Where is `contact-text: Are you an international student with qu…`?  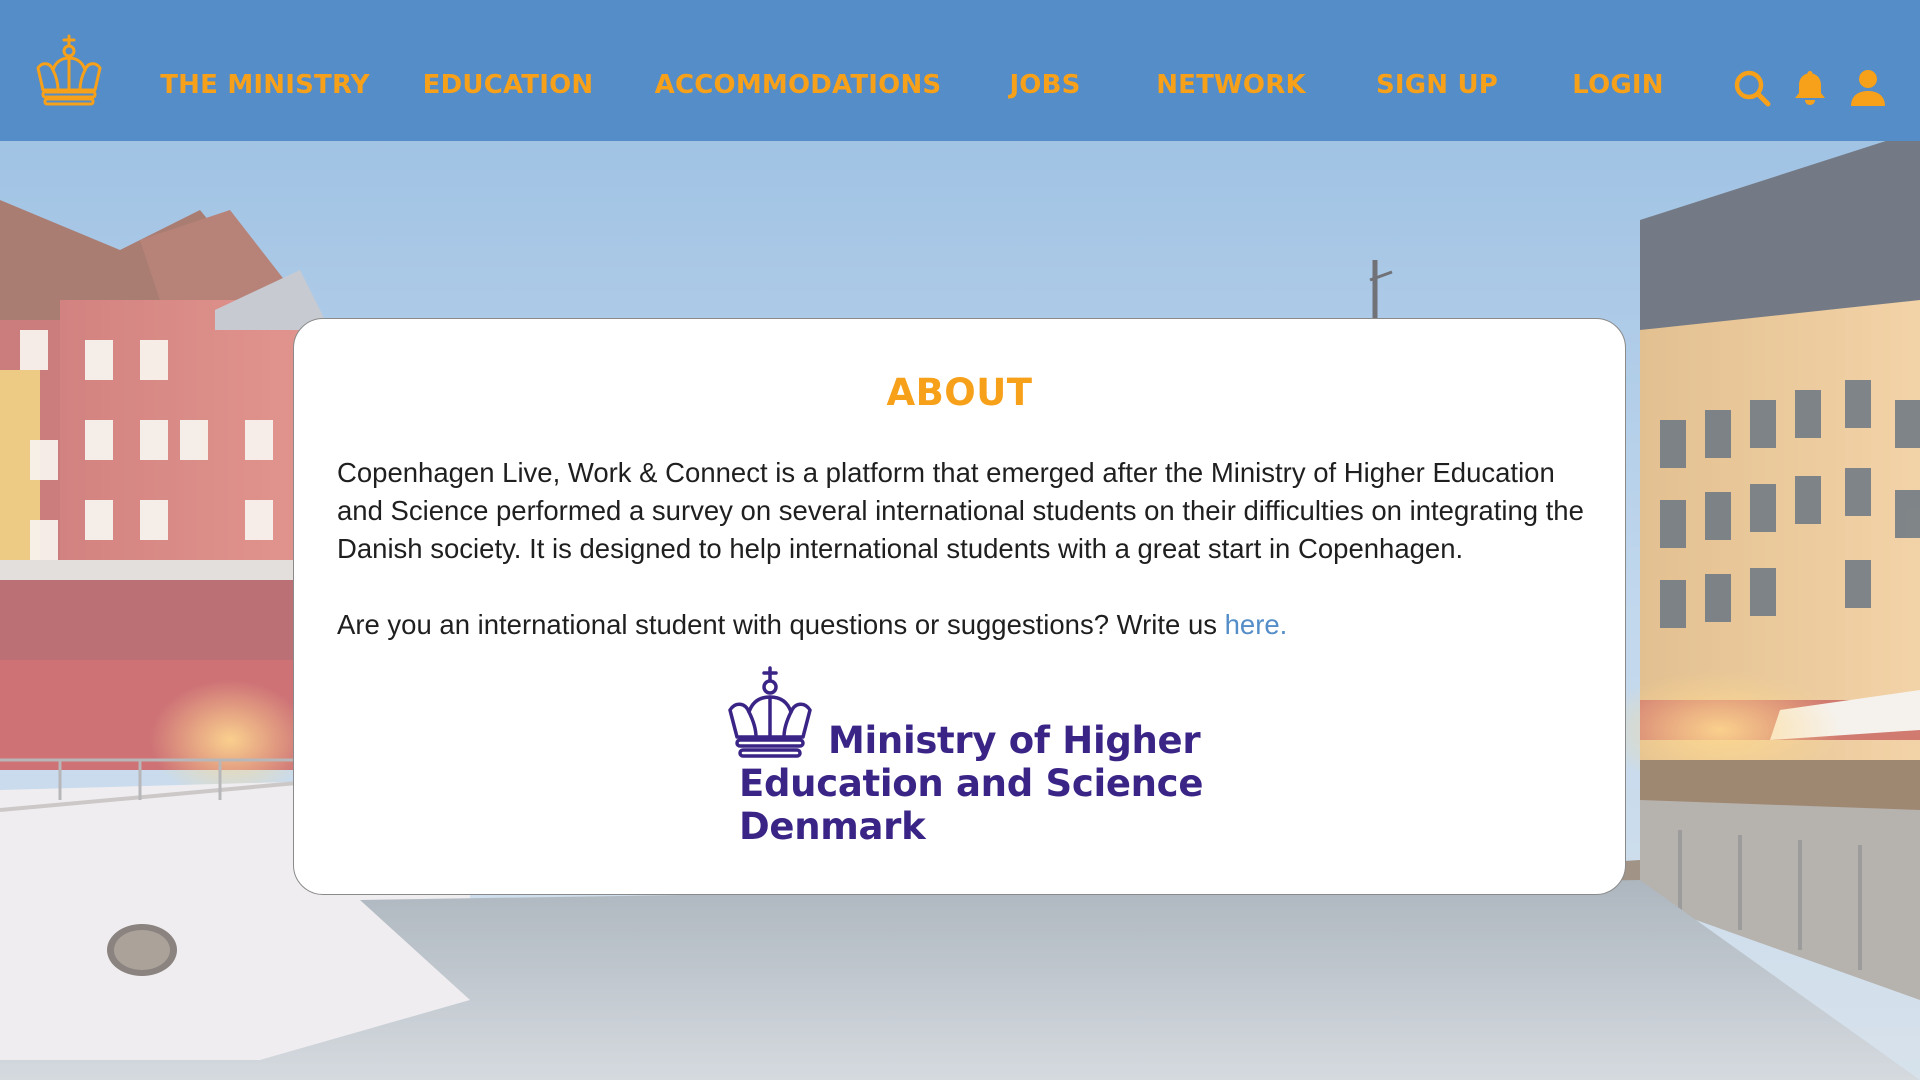 contact-text: Are you an international student with qu… is located at coordinates (781, 624).